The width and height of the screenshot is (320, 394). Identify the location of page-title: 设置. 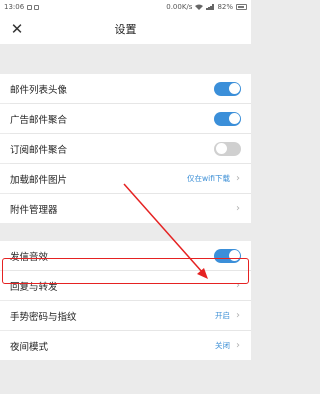
(125, 29).